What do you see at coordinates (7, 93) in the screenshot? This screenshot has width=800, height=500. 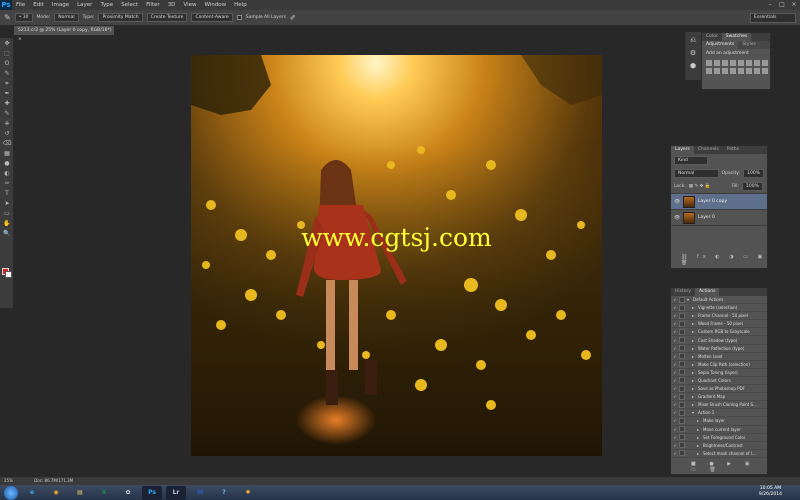 I see `eyedropper-icon: ✒` at bounding box center [7, 93].